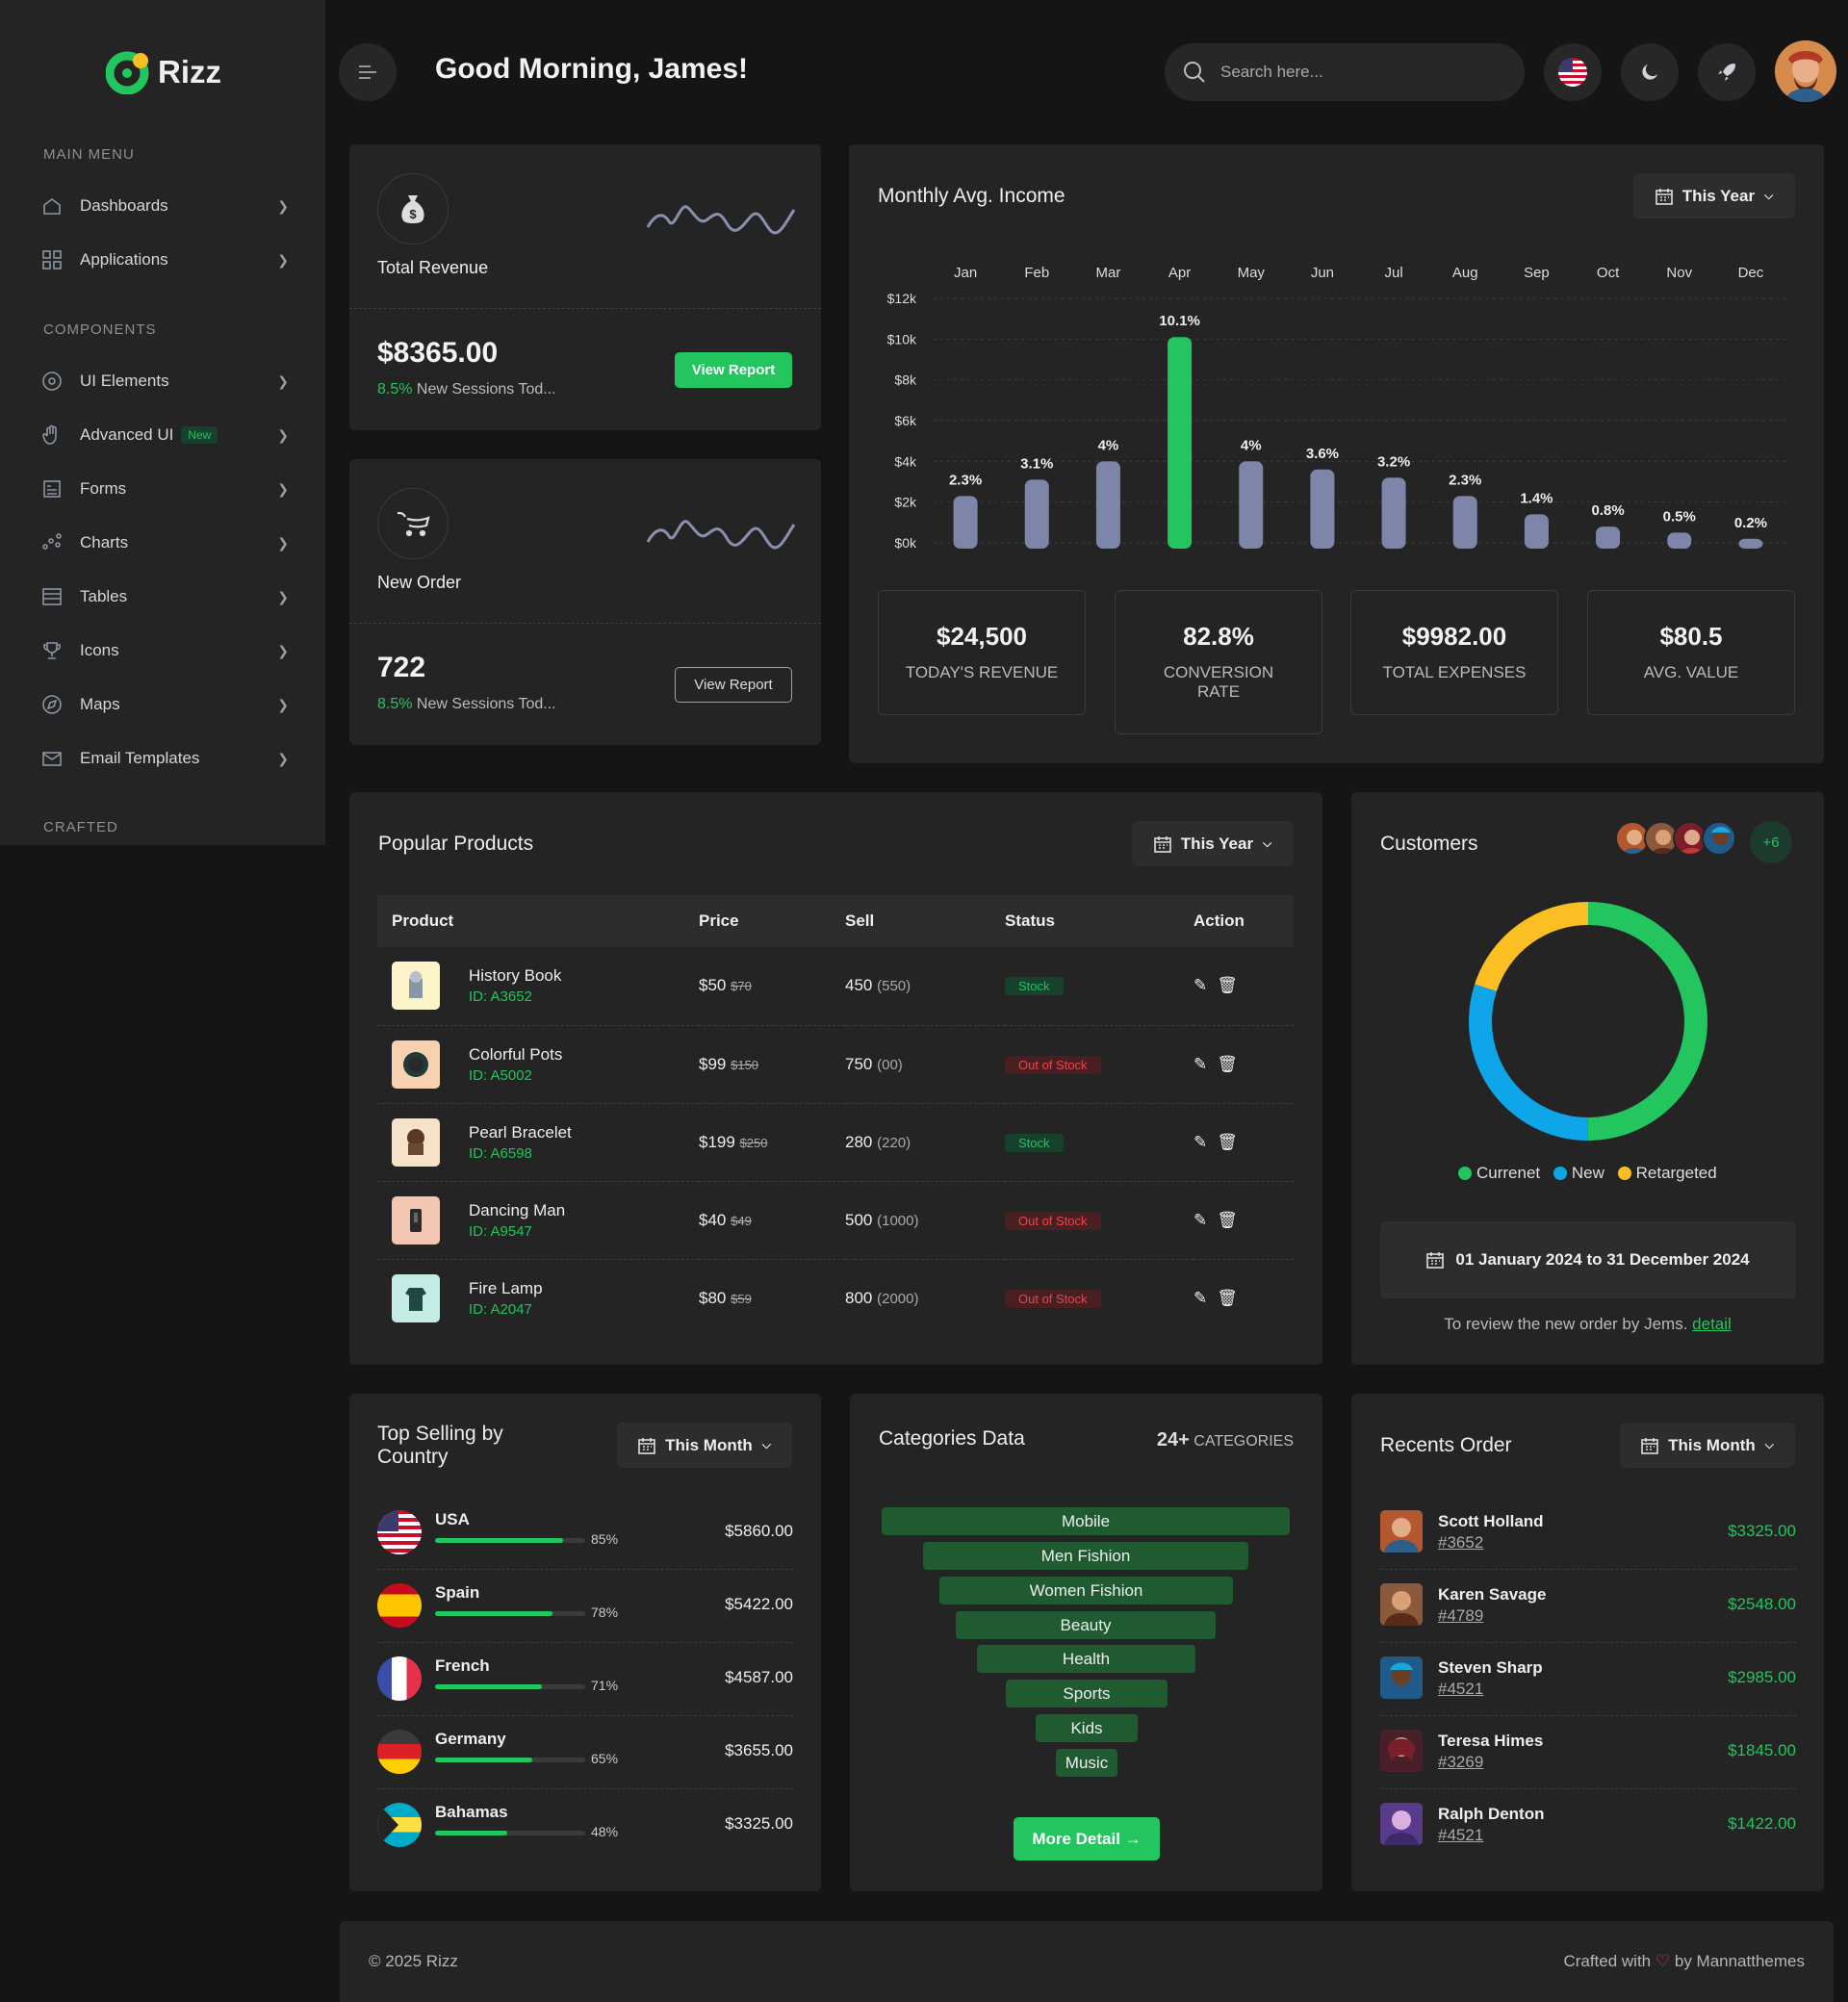 The height and width of the screenshot is (2002, 1848). I want to click on usa-flag-icon, so click(399, 1532).